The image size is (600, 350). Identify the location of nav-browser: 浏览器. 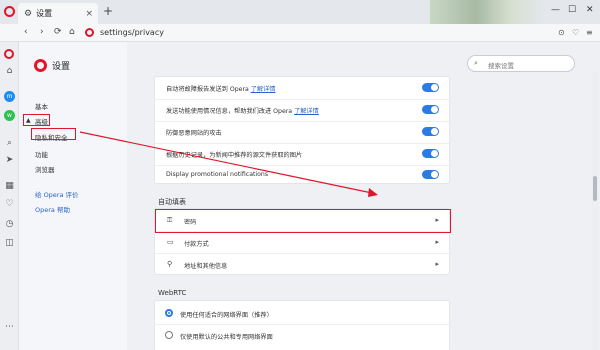
(45, 169).